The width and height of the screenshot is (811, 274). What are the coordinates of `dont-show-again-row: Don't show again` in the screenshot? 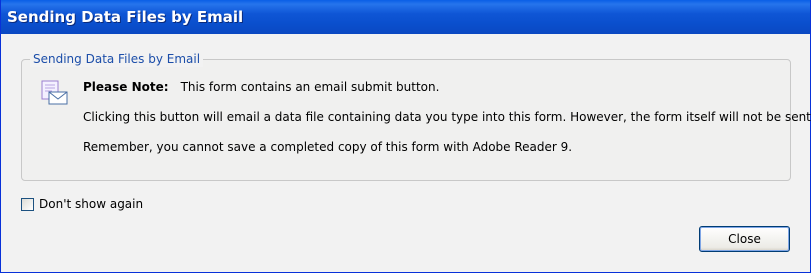 It's located at (82, 204).